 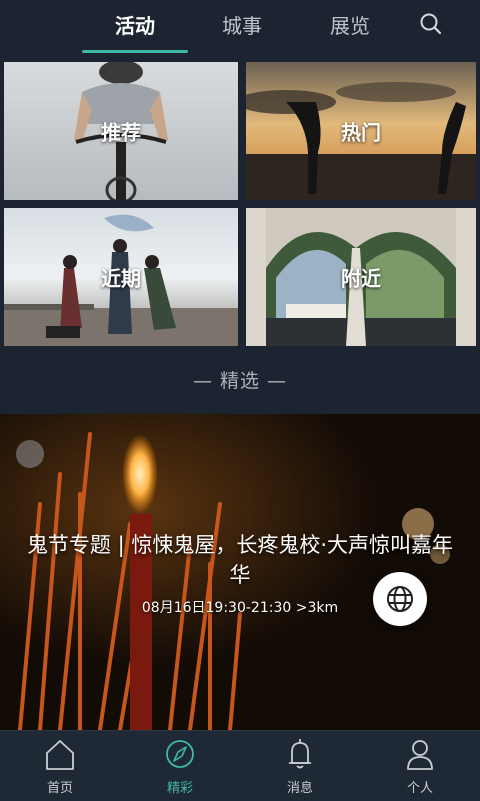 I want to click on category-label: 推荐, so click(x=121, y=132).